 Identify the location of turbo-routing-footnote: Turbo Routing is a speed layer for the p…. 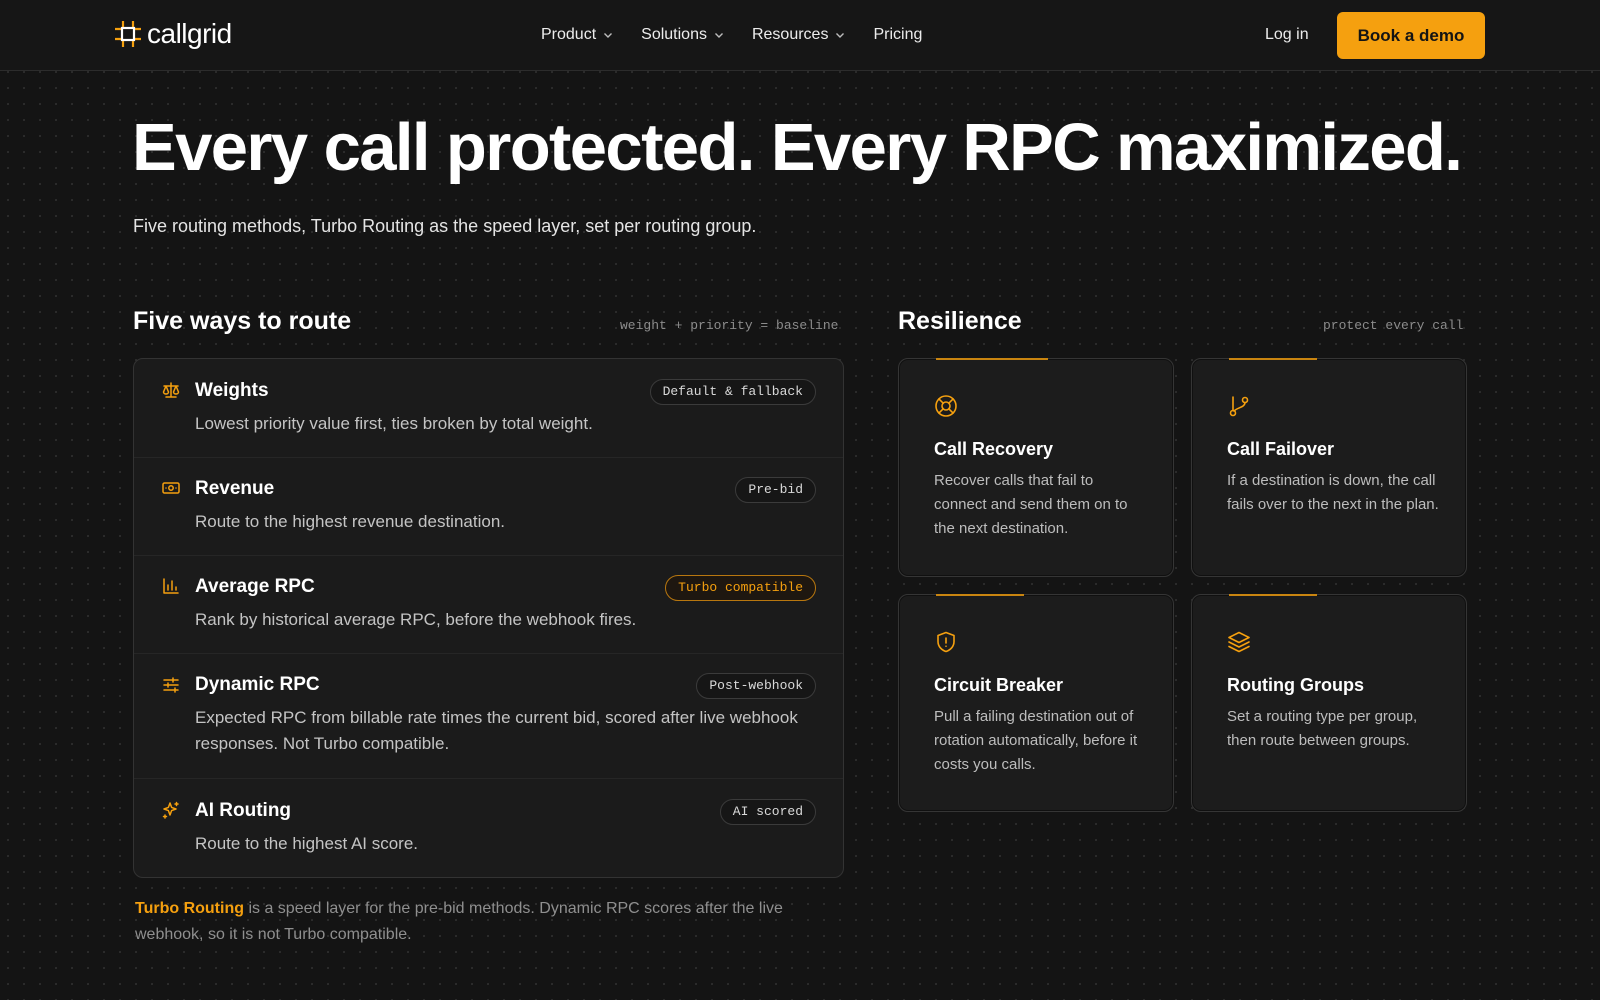
(475, 922).